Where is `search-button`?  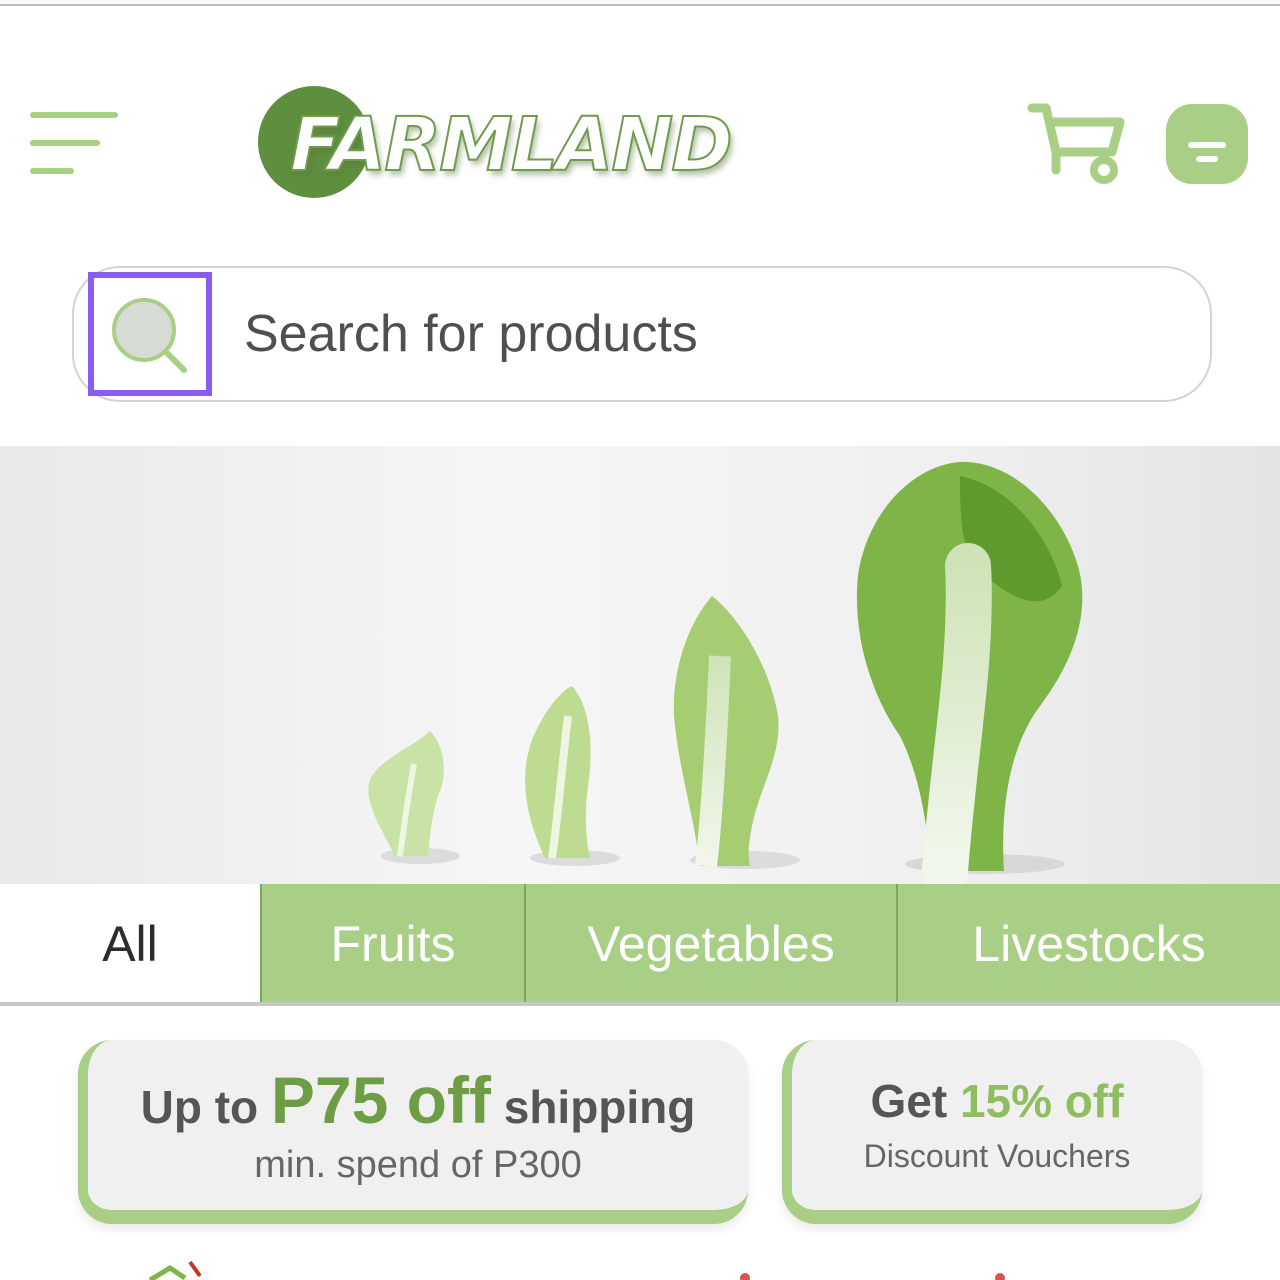
search-button is located at coordinates (150, 334).